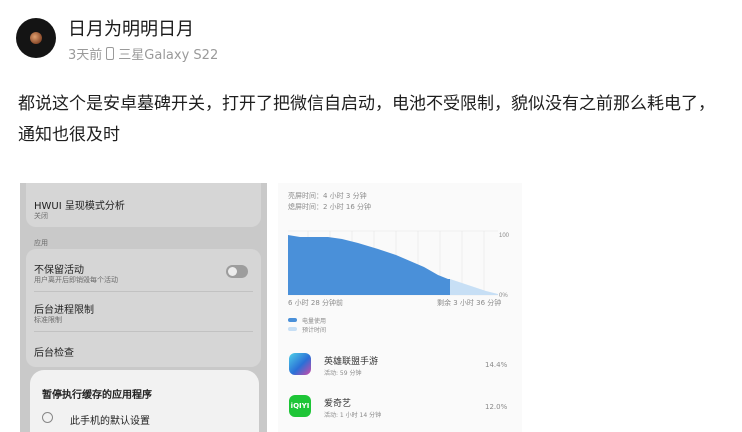 This screenshot has width=742, height=432. What do you see at coordinates (48, 320) in the screenshot?
I see `bg-limit-sub: 标准限制` at bounding box center [48, 320].